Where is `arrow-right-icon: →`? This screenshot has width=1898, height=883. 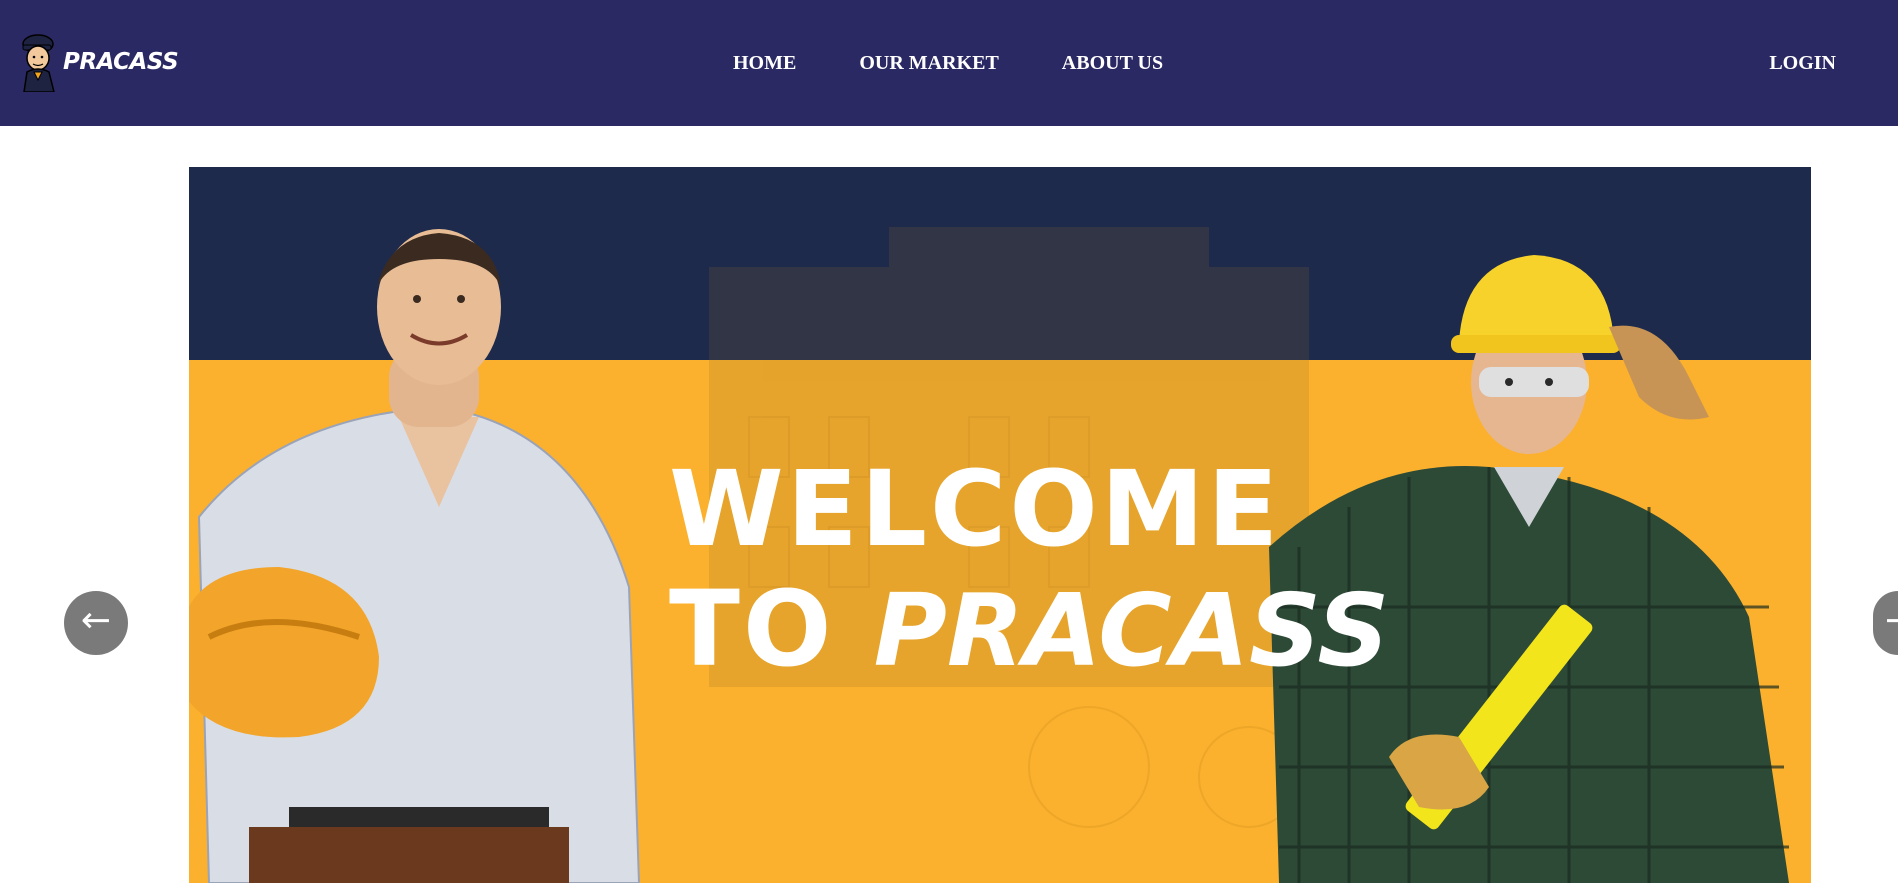
arrow-right-icon: → is located at coordinates (1891, 620).